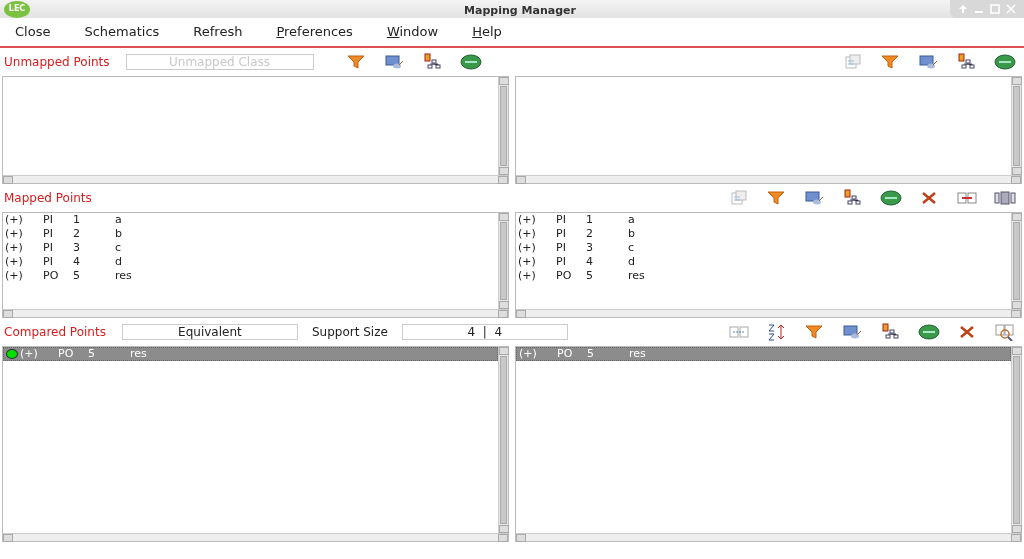 The height and width of the screenshot is (559, 1024). I want to click on support-size-field: 4 | 4, so click(484, 332).